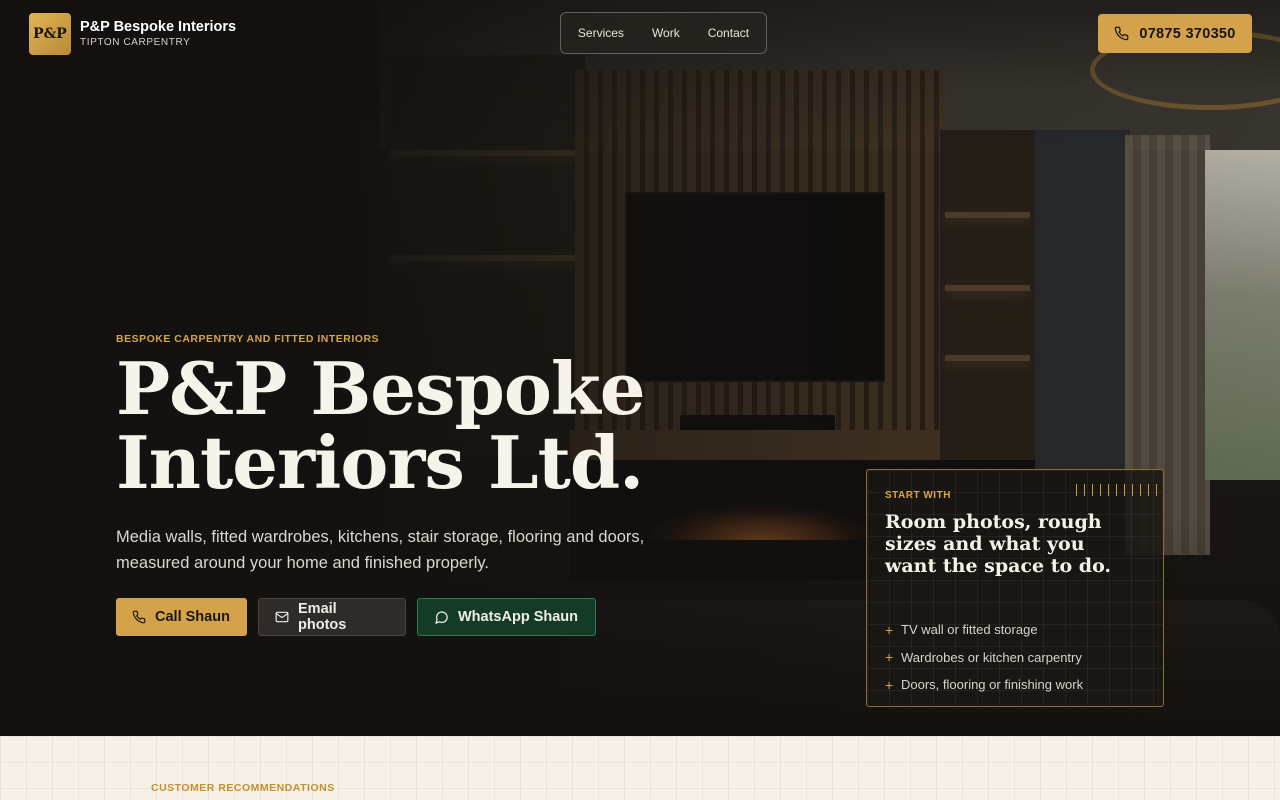 This screenshot has width=1280, height=800. What do you see at coordinates (1116, 490) in the screenshot?
I see `ruler-ticks-decoration` at bounding box center [1116, 490].